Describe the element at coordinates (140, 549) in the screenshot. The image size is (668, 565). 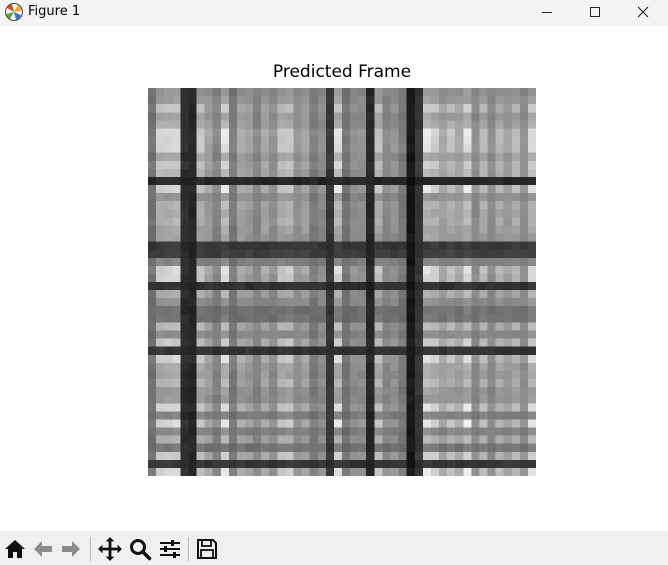
I see `zoom-button` at that location.